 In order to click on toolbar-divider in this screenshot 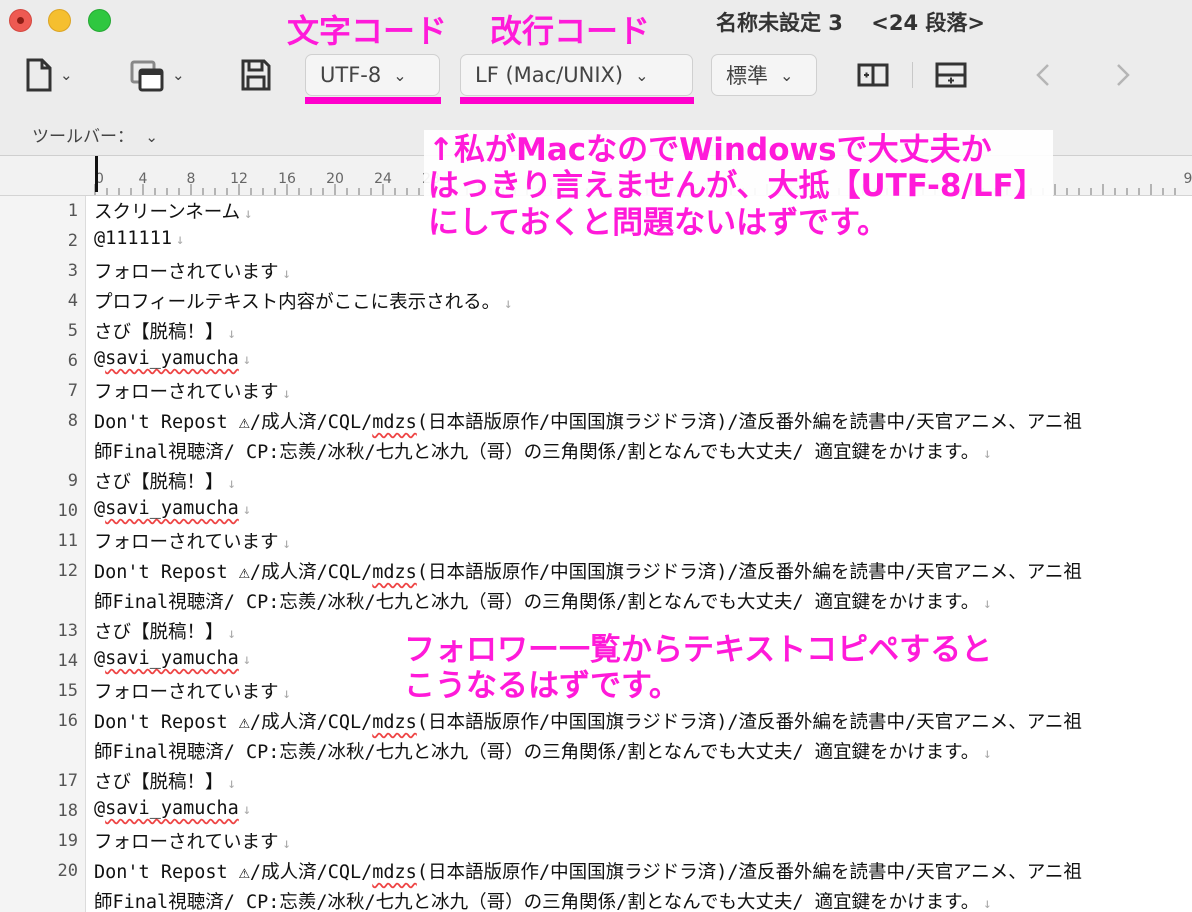, I will do `click(912, 75)`.